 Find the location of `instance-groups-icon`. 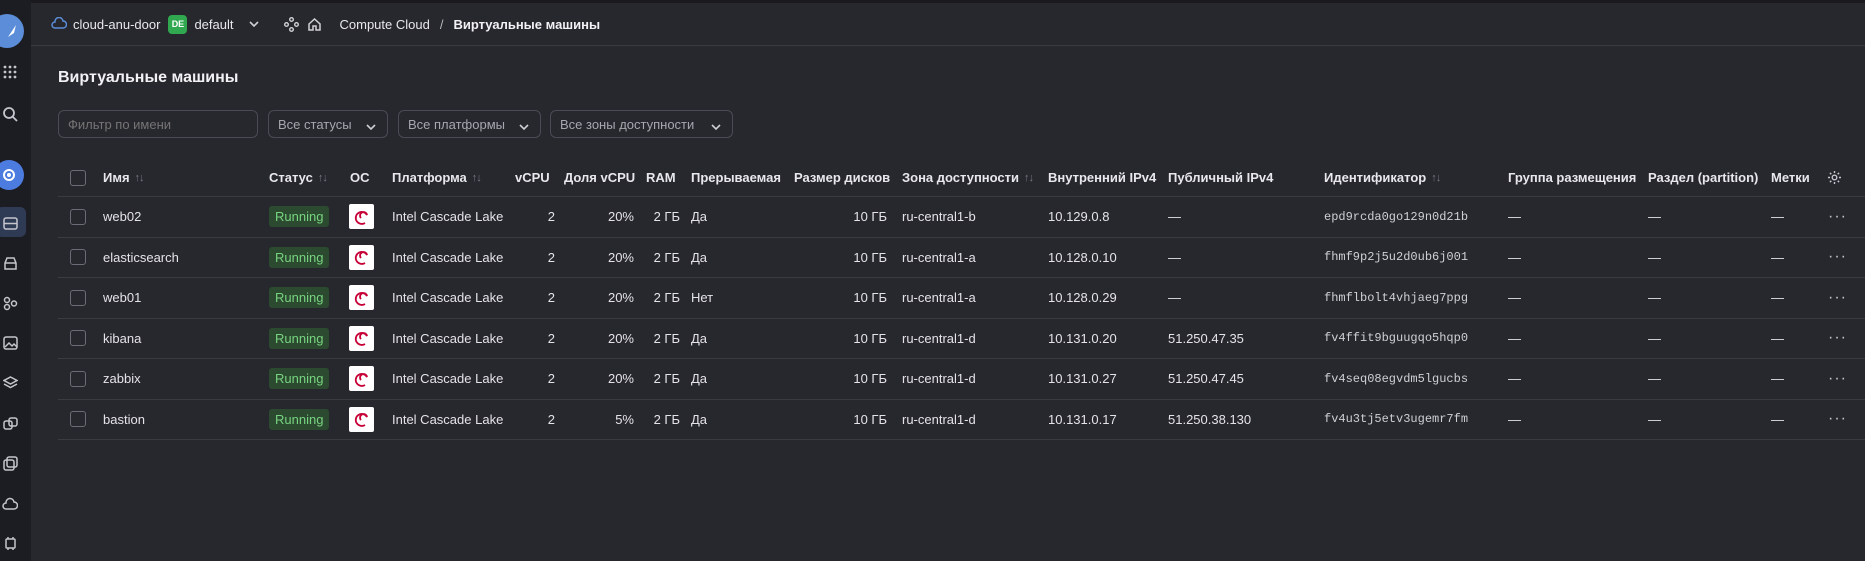

instance-groups-icon is located at coordinates (10, 303).